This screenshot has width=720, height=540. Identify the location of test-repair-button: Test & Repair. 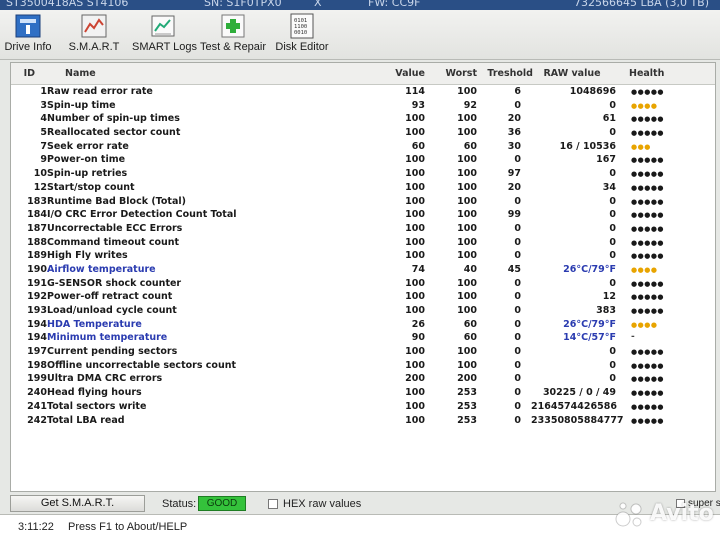
(233, 35).